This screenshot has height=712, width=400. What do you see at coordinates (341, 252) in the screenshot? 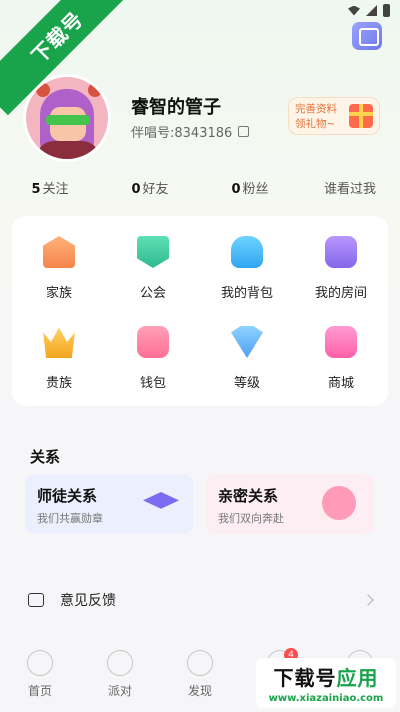
I see `room-icon` at bounding box center [341, 252].